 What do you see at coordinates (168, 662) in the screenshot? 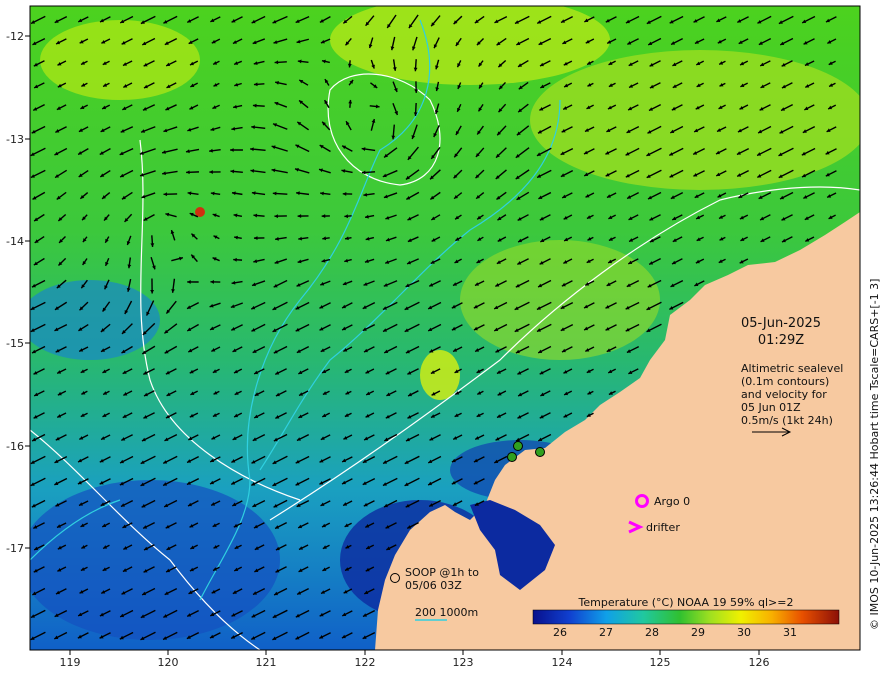
I see `x-tick-label: 120` at bounding box center [168, 662].